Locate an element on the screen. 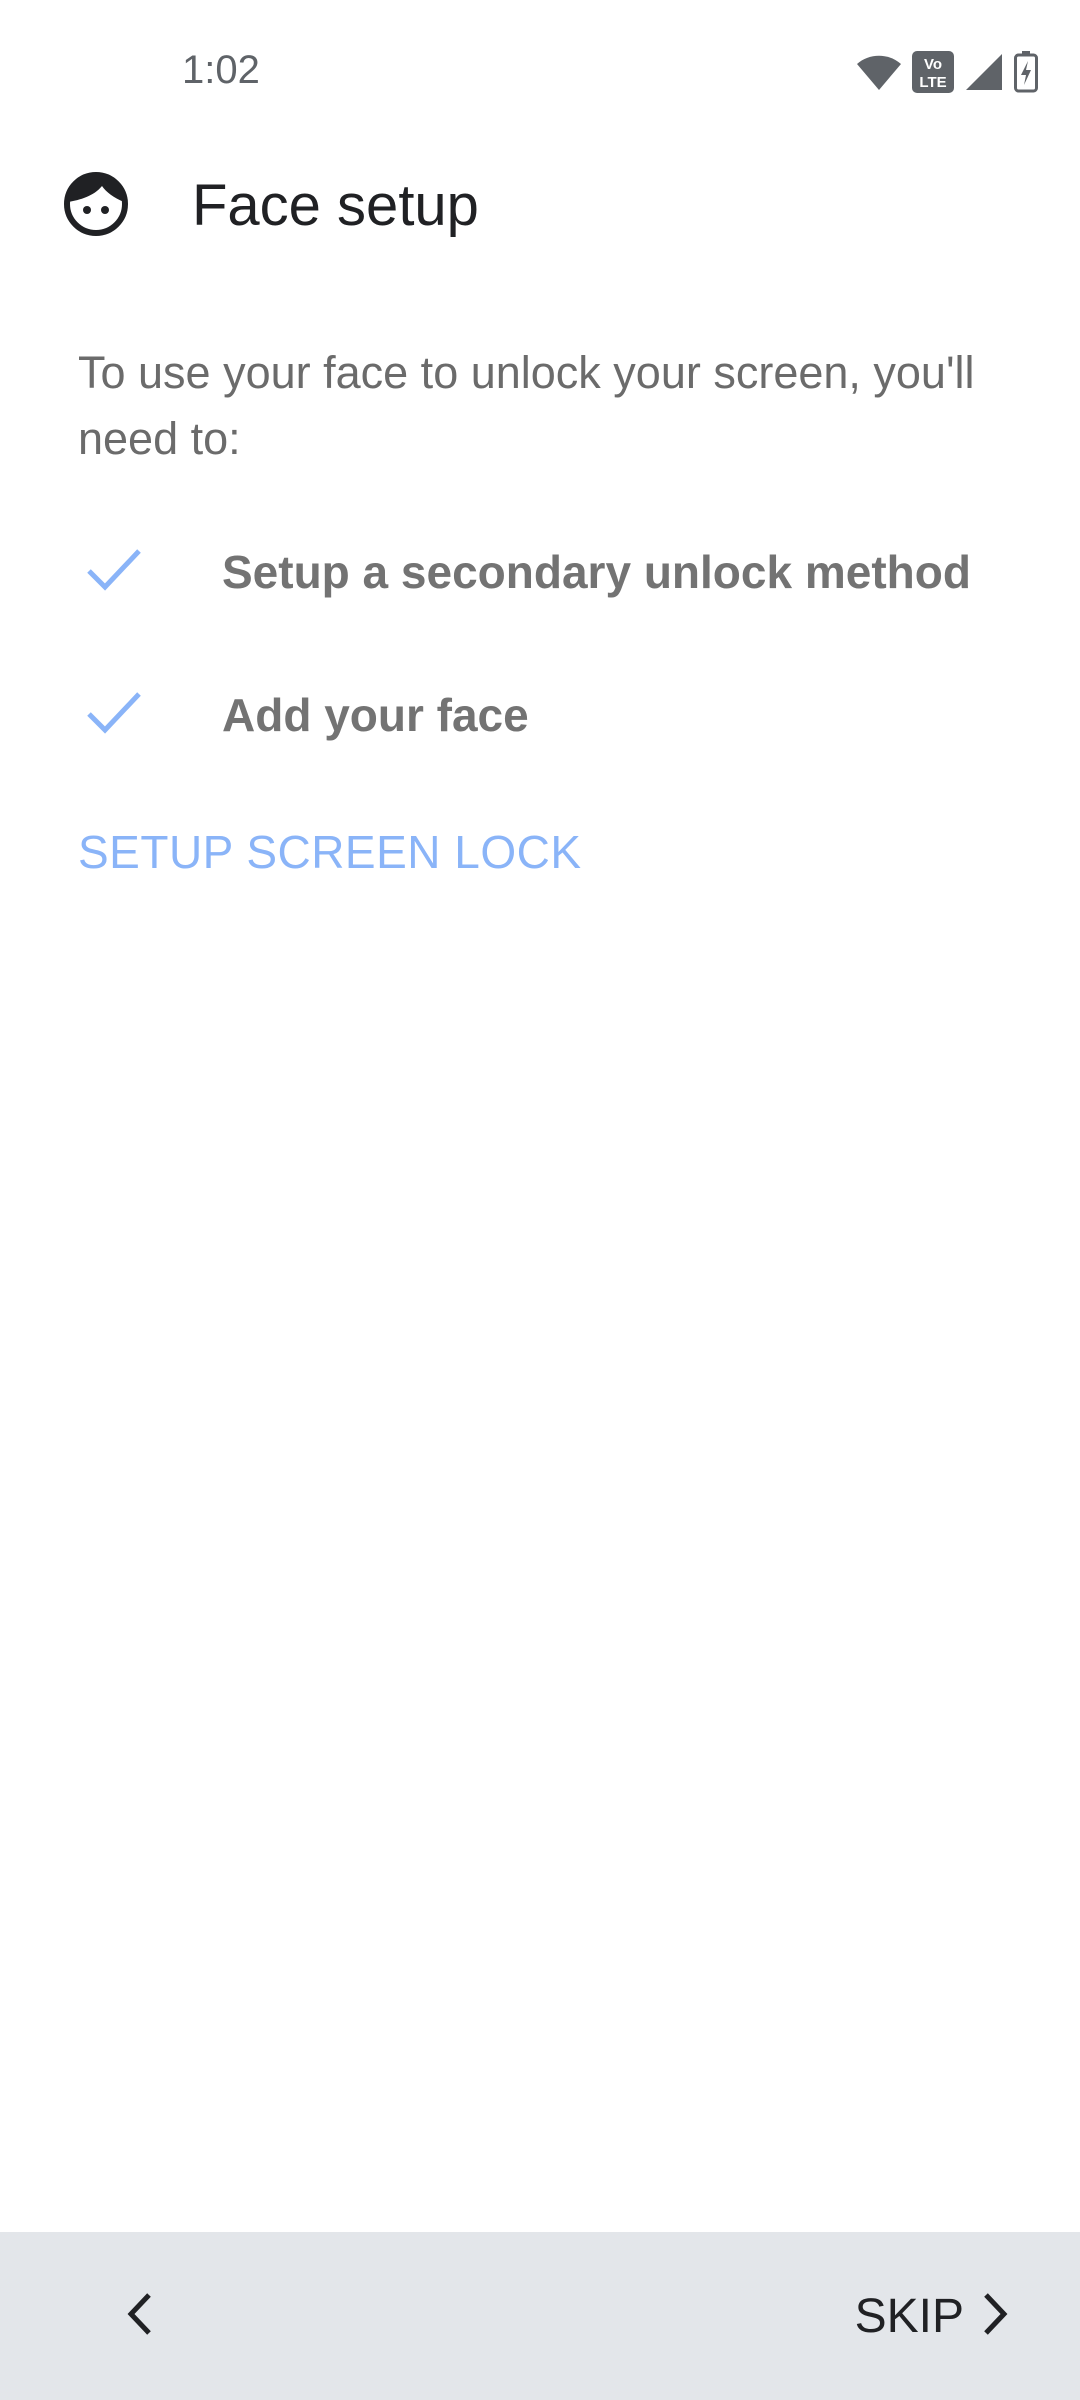  chevron-left-icon is located at coordinates (140, 2316).